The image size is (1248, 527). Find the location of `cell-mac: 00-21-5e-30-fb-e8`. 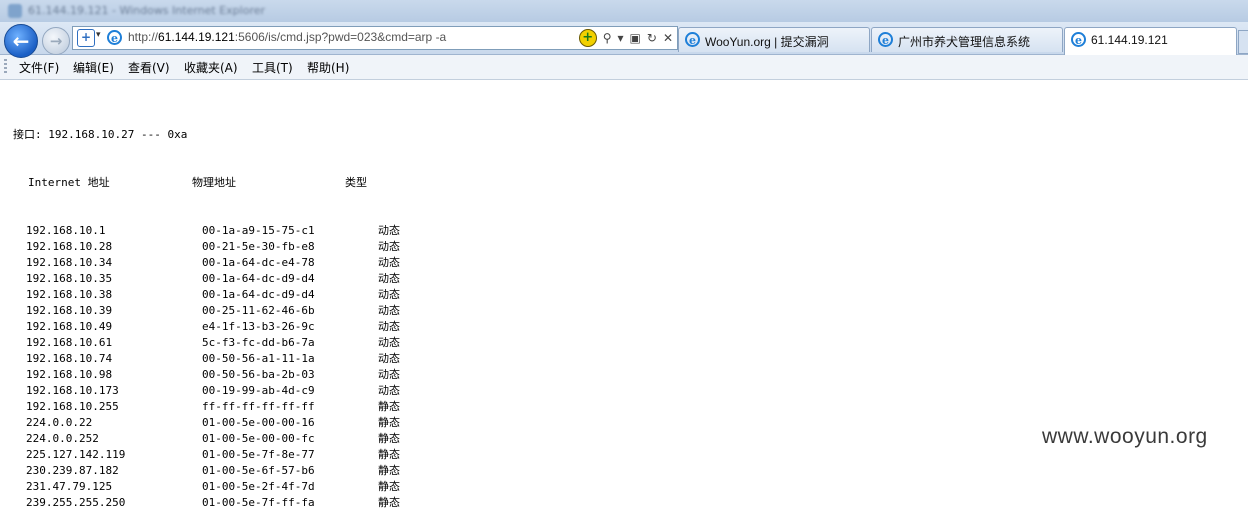

cell-mac: 00-21-5e-30-fb-e8 is located at coordinates (258, 246).